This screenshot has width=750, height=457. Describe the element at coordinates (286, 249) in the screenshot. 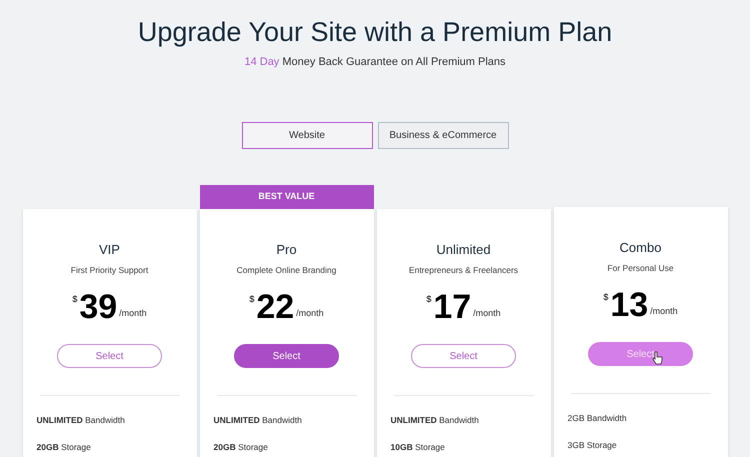

I see `plan-name: Pro` at that location.